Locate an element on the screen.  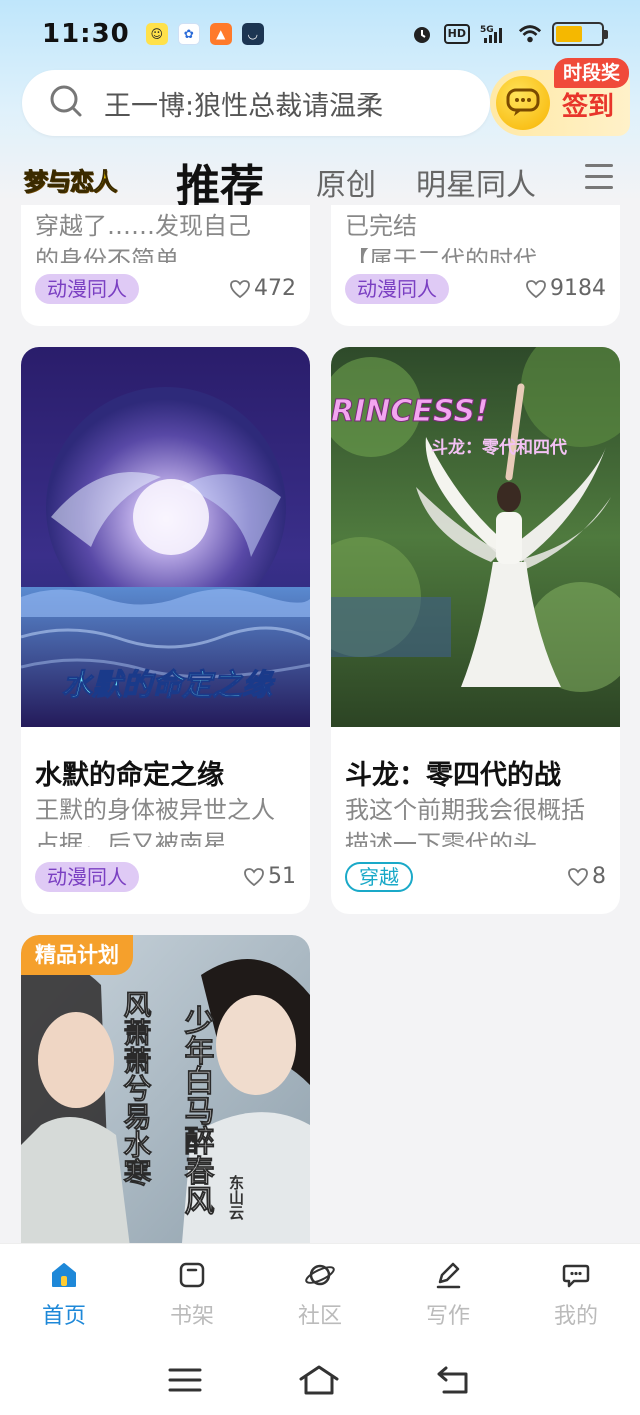
card-description: 王默的身体被异世之人 is located at coordinates (155, 810).